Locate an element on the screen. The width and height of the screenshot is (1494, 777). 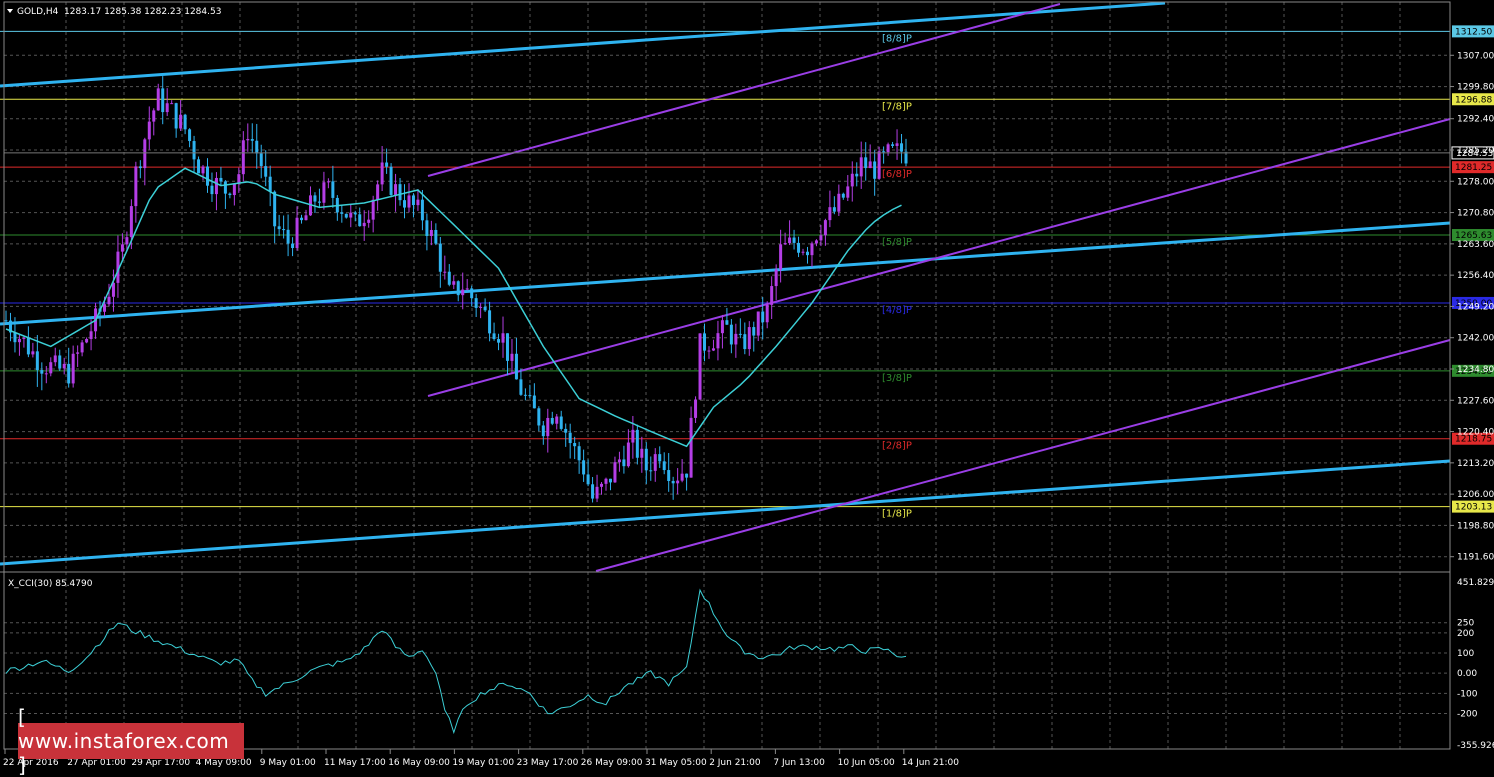
murrey-label: [3/8]P is located at coordinates (897, 378).